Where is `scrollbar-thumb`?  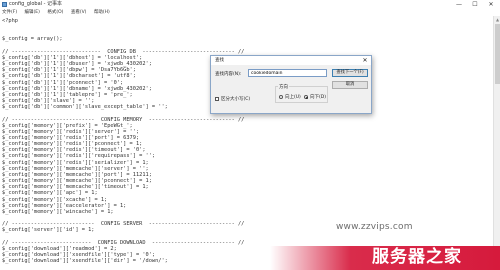 scrollbar-thumb is located at coordinates (497, 54).